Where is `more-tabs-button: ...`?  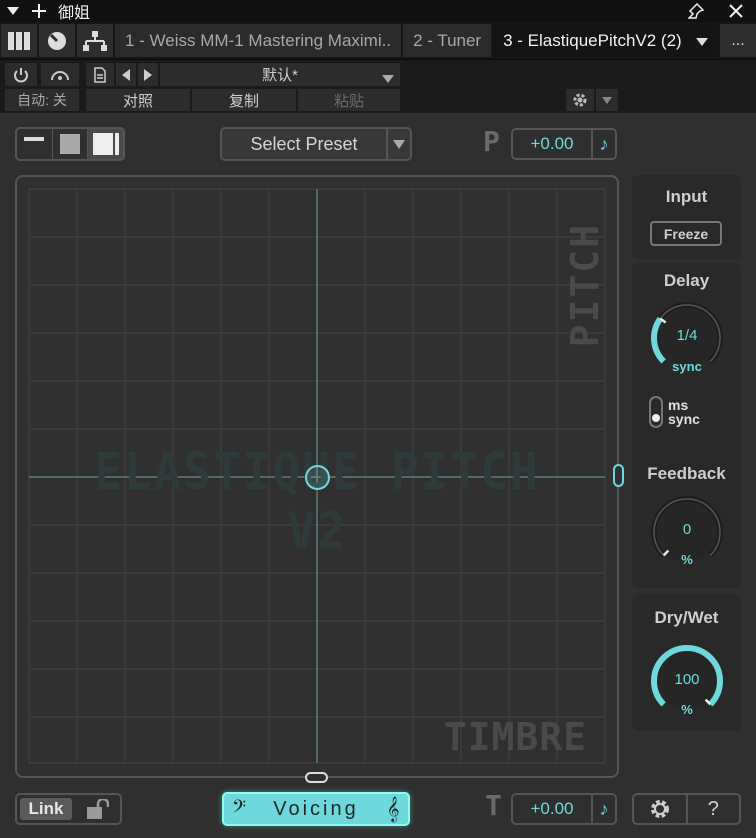
more-tabs-button: ... is located at coordinates (738, 40).